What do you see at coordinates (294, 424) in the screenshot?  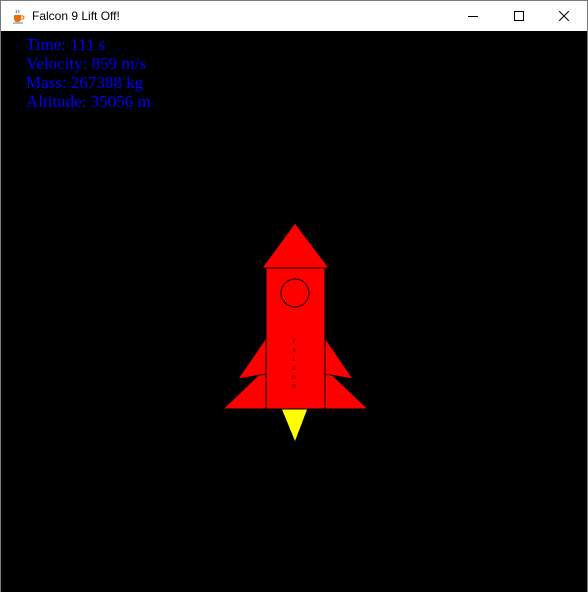 I see `rocket-flame` at bounding box center [294, 424].